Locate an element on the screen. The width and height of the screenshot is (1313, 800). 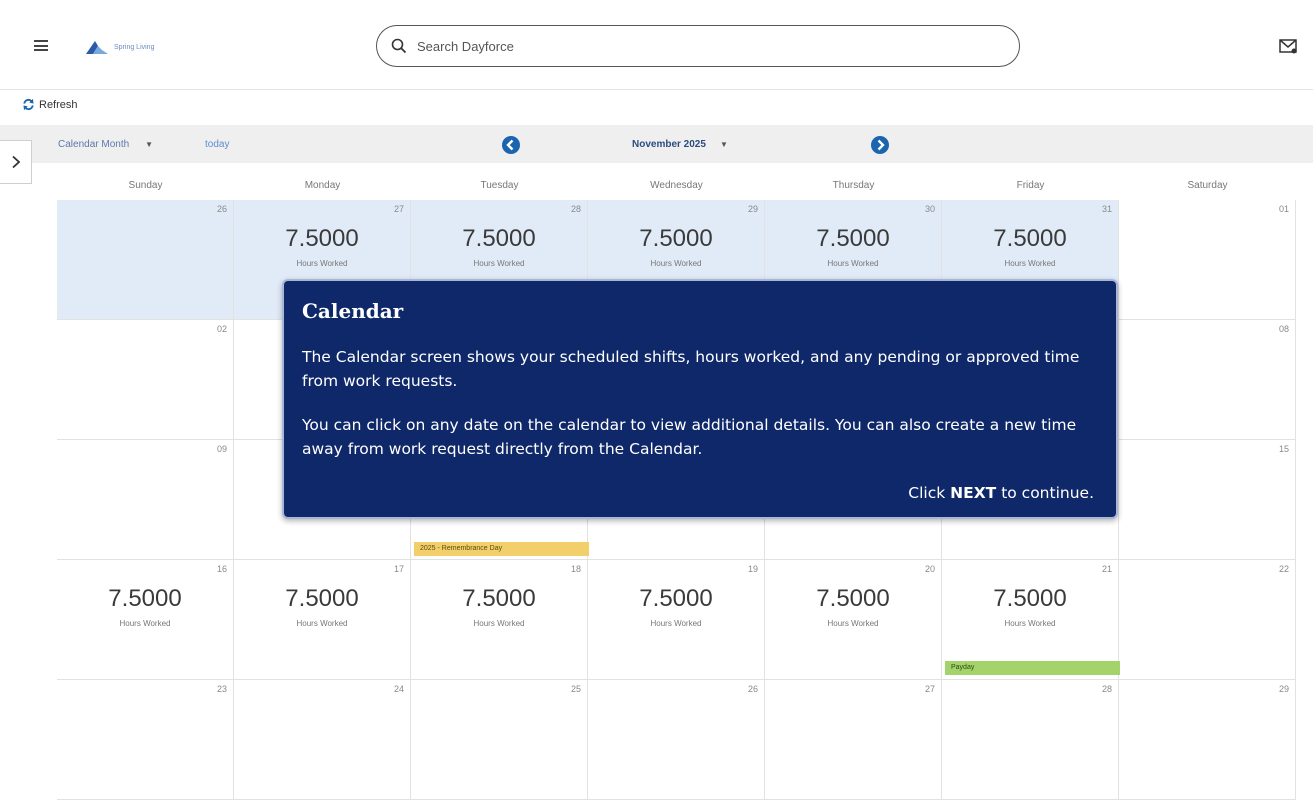
day-number: 24 is located at coordinates (398, 689).